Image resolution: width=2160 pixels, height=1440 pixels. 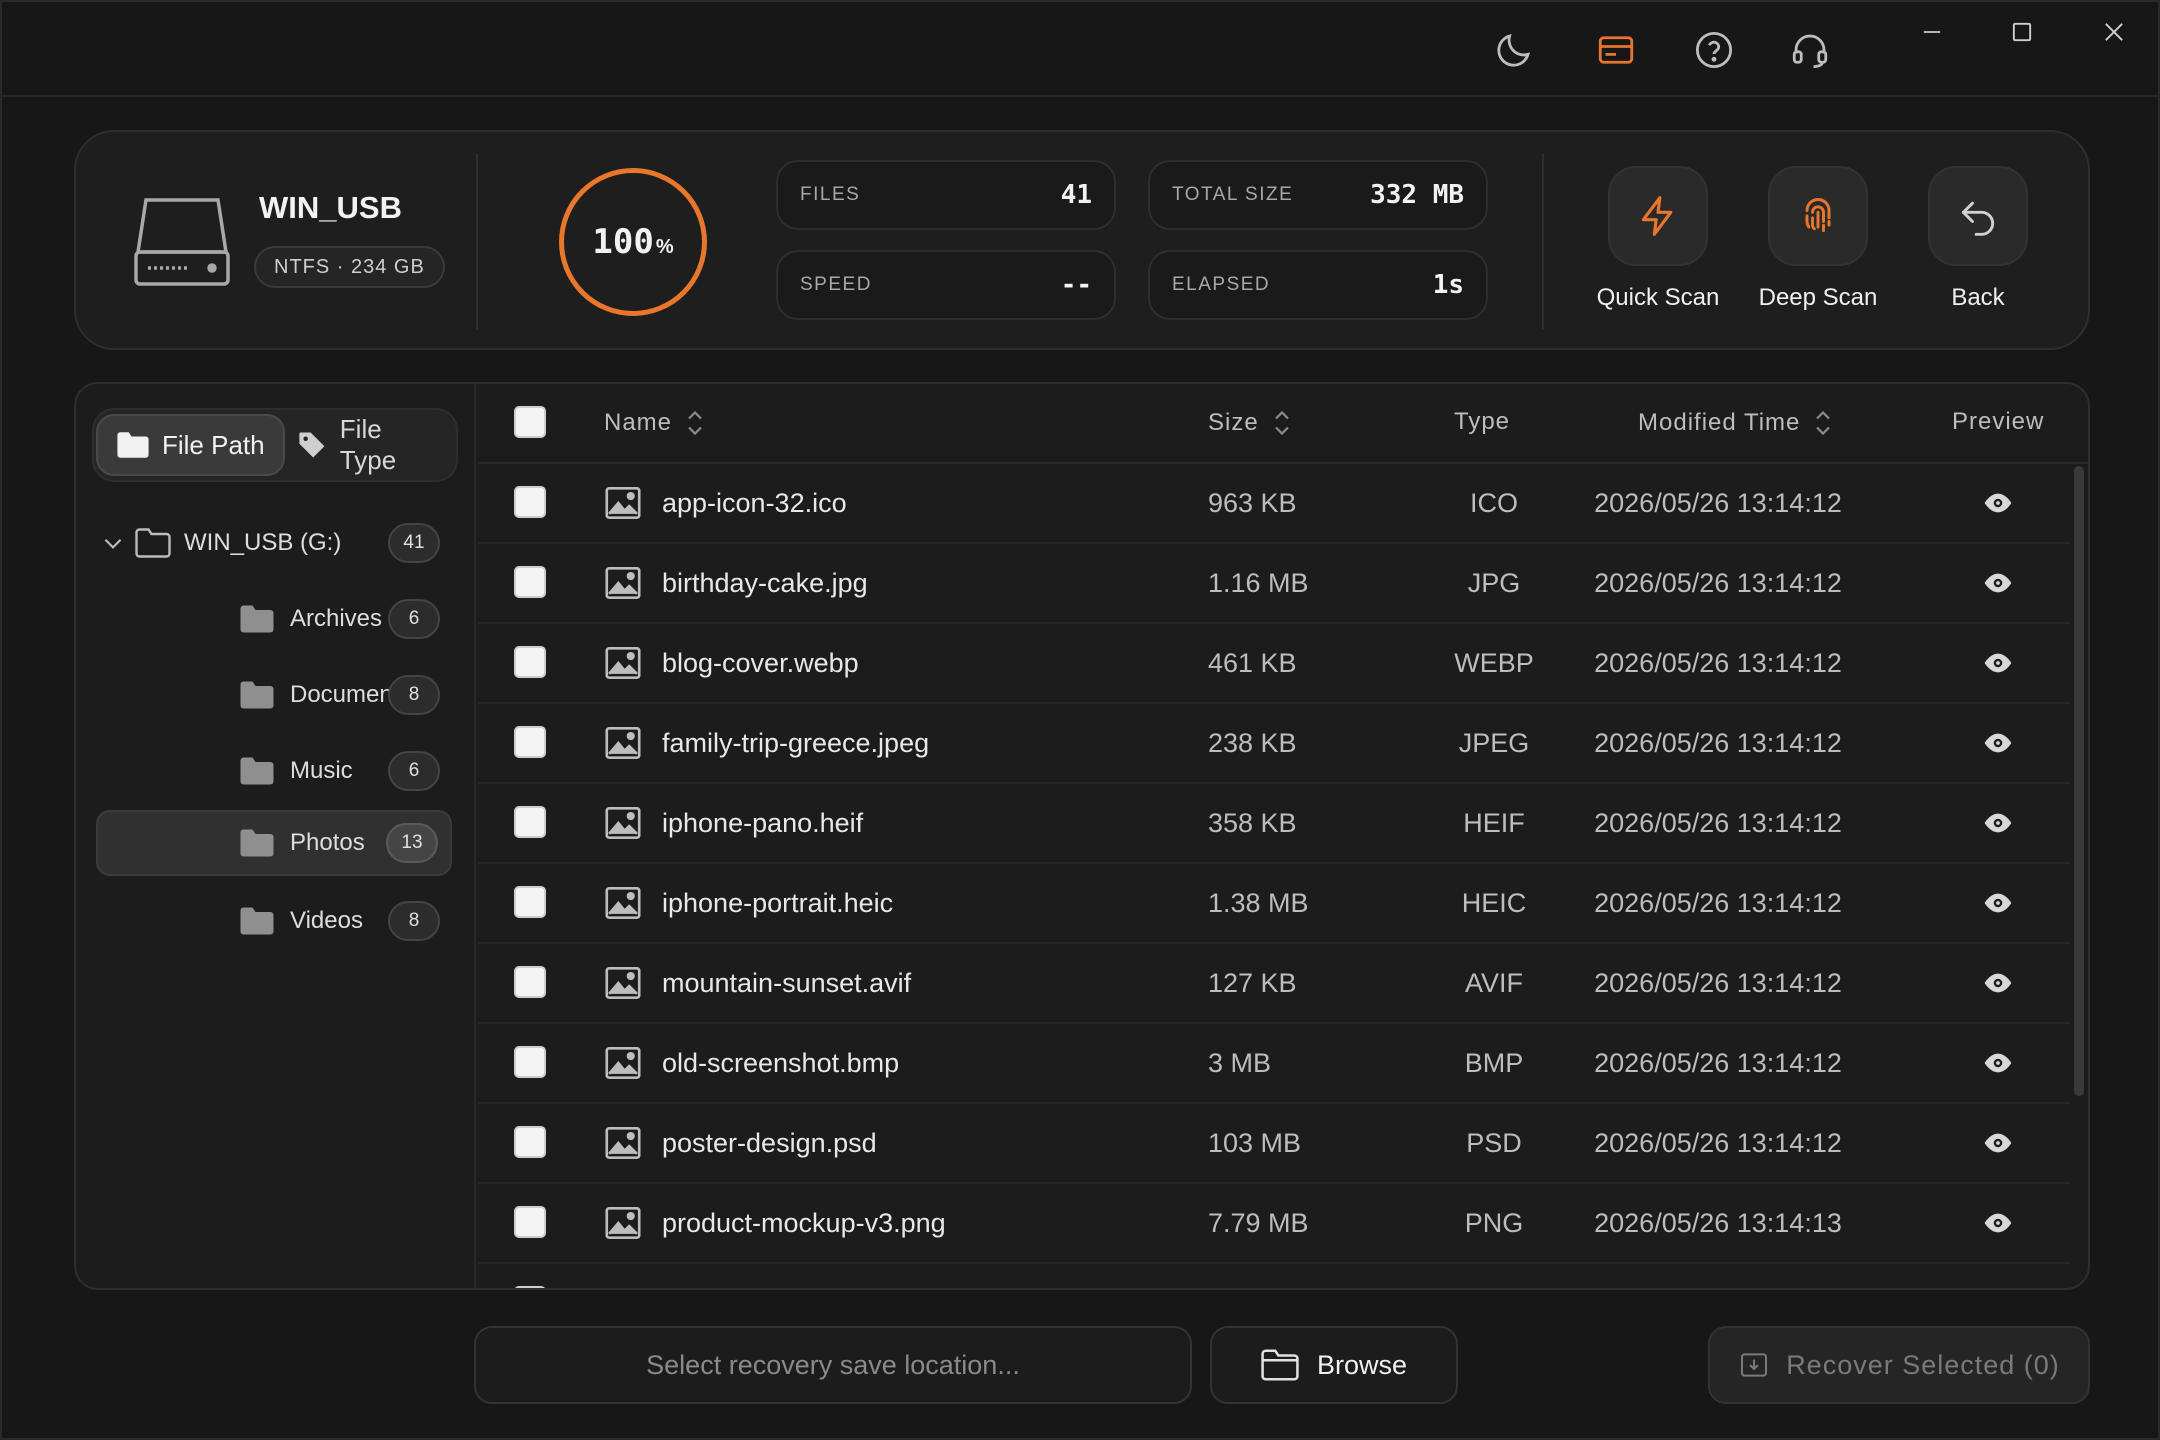 What do you see at coordinates (153, 543) in the screenshot?
I see `folder-outline-icon` at bounding box center [153, 543].